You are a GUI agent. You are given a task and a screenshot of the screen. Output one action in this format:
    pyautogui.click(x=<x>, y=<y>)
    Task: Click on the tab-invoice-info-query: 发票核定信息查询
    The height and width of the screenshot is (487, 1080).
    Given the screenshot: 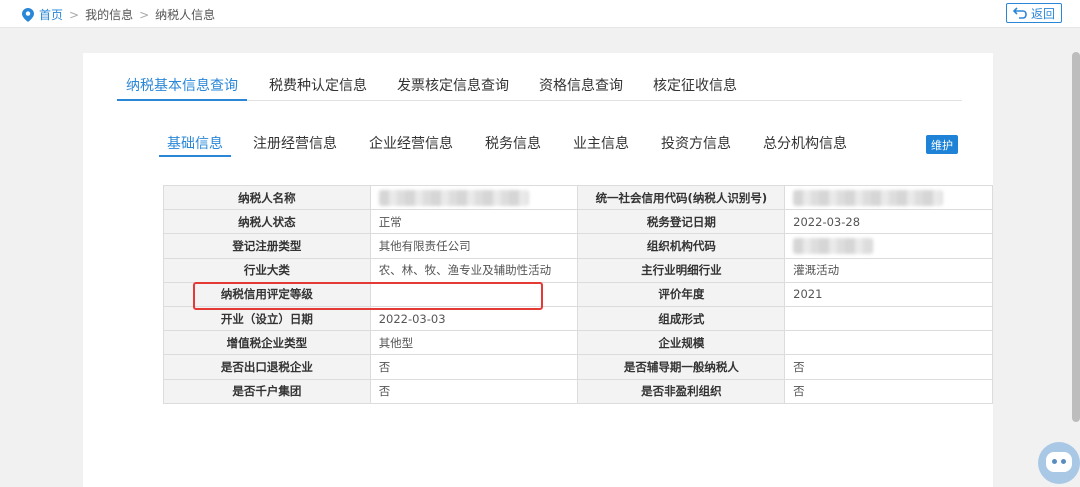 What is the action you would take?
    pyautogui.click(x=453, y=86)
    